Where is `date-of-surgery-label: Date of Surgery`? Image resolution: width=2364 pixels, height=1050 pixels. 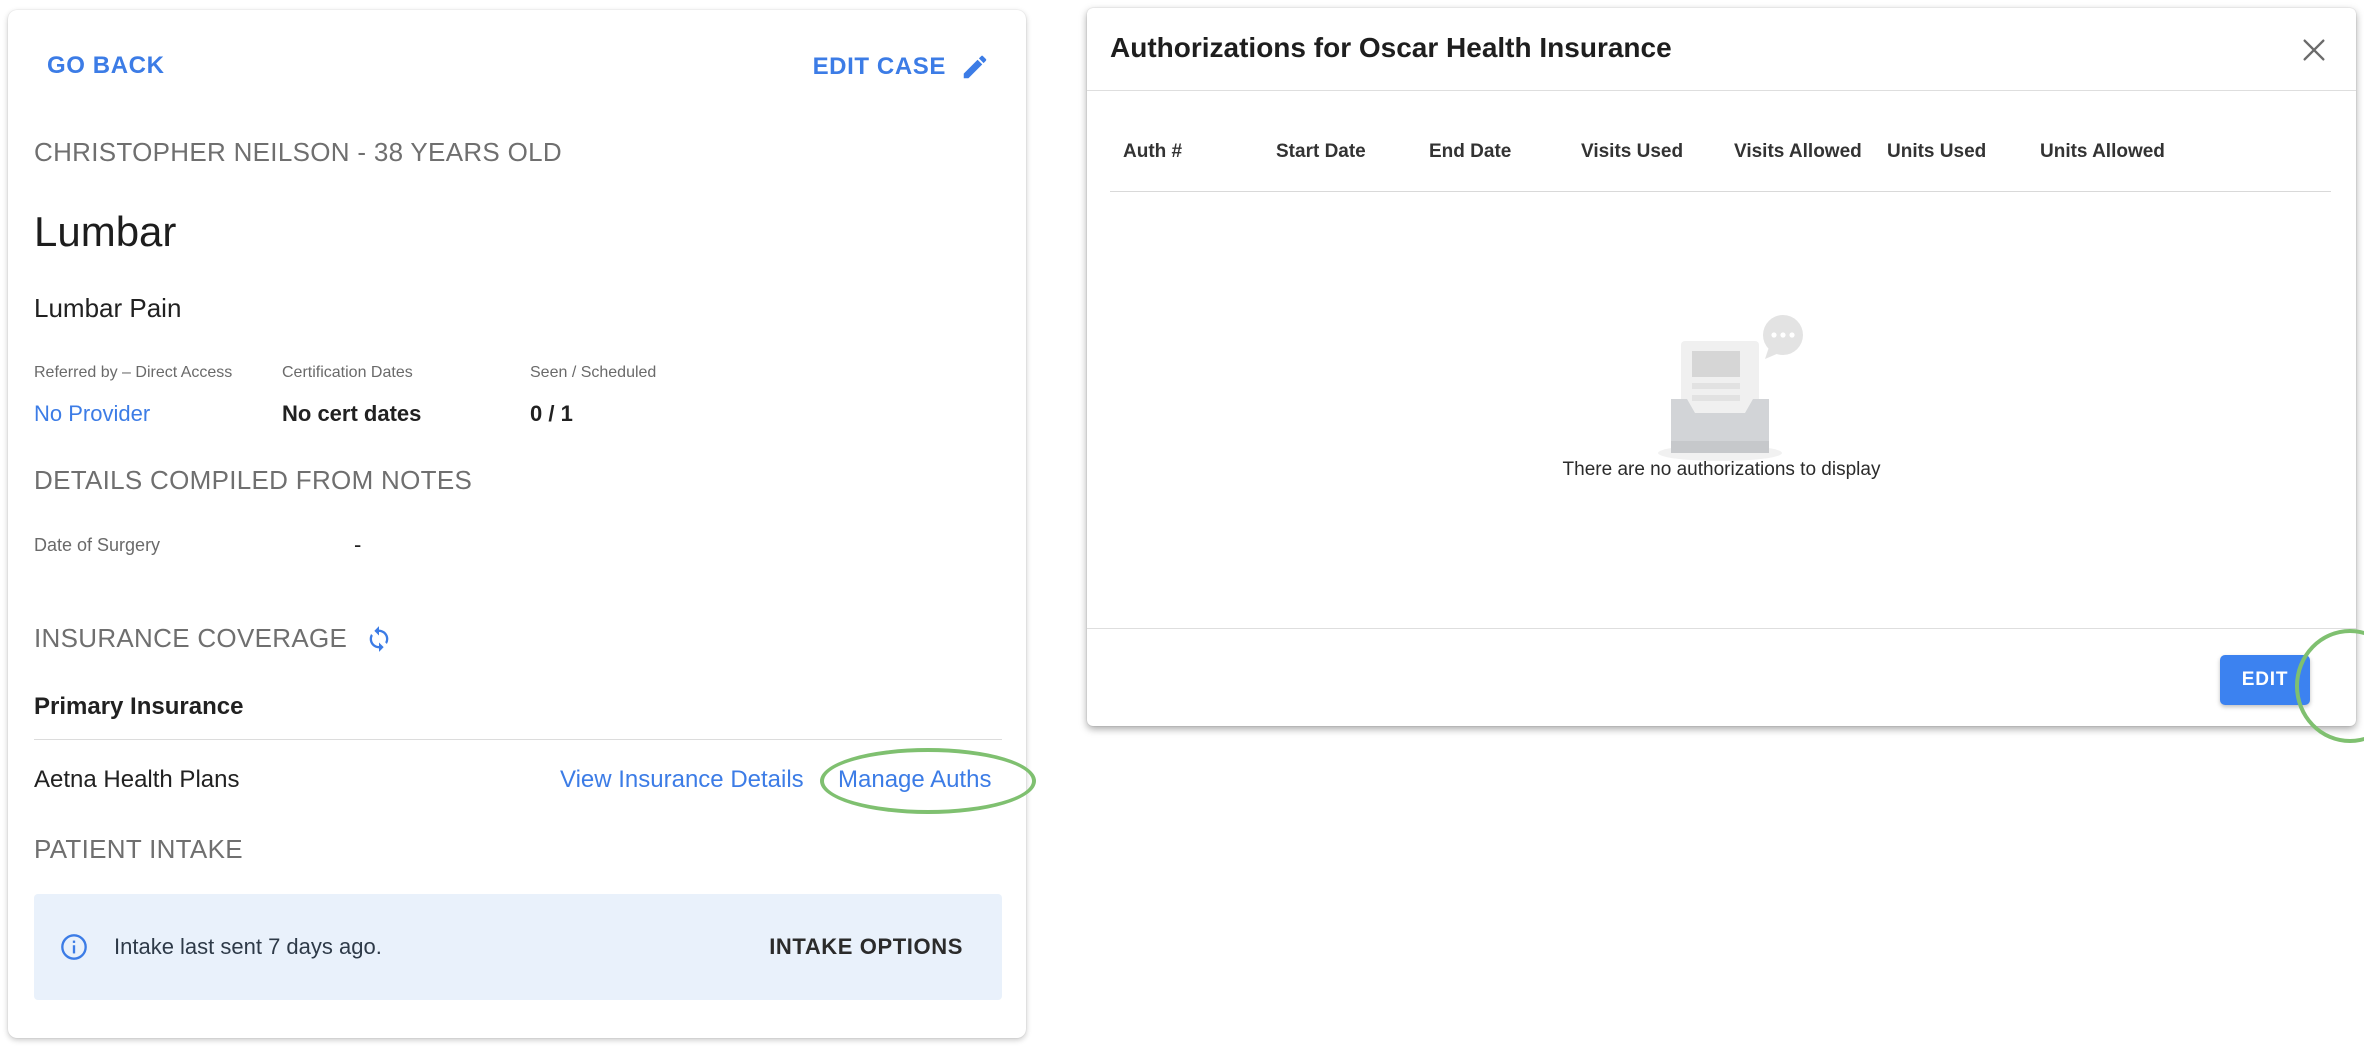
date-of-surgery-label: Date of Surgery is located at coordinates (97, 545).